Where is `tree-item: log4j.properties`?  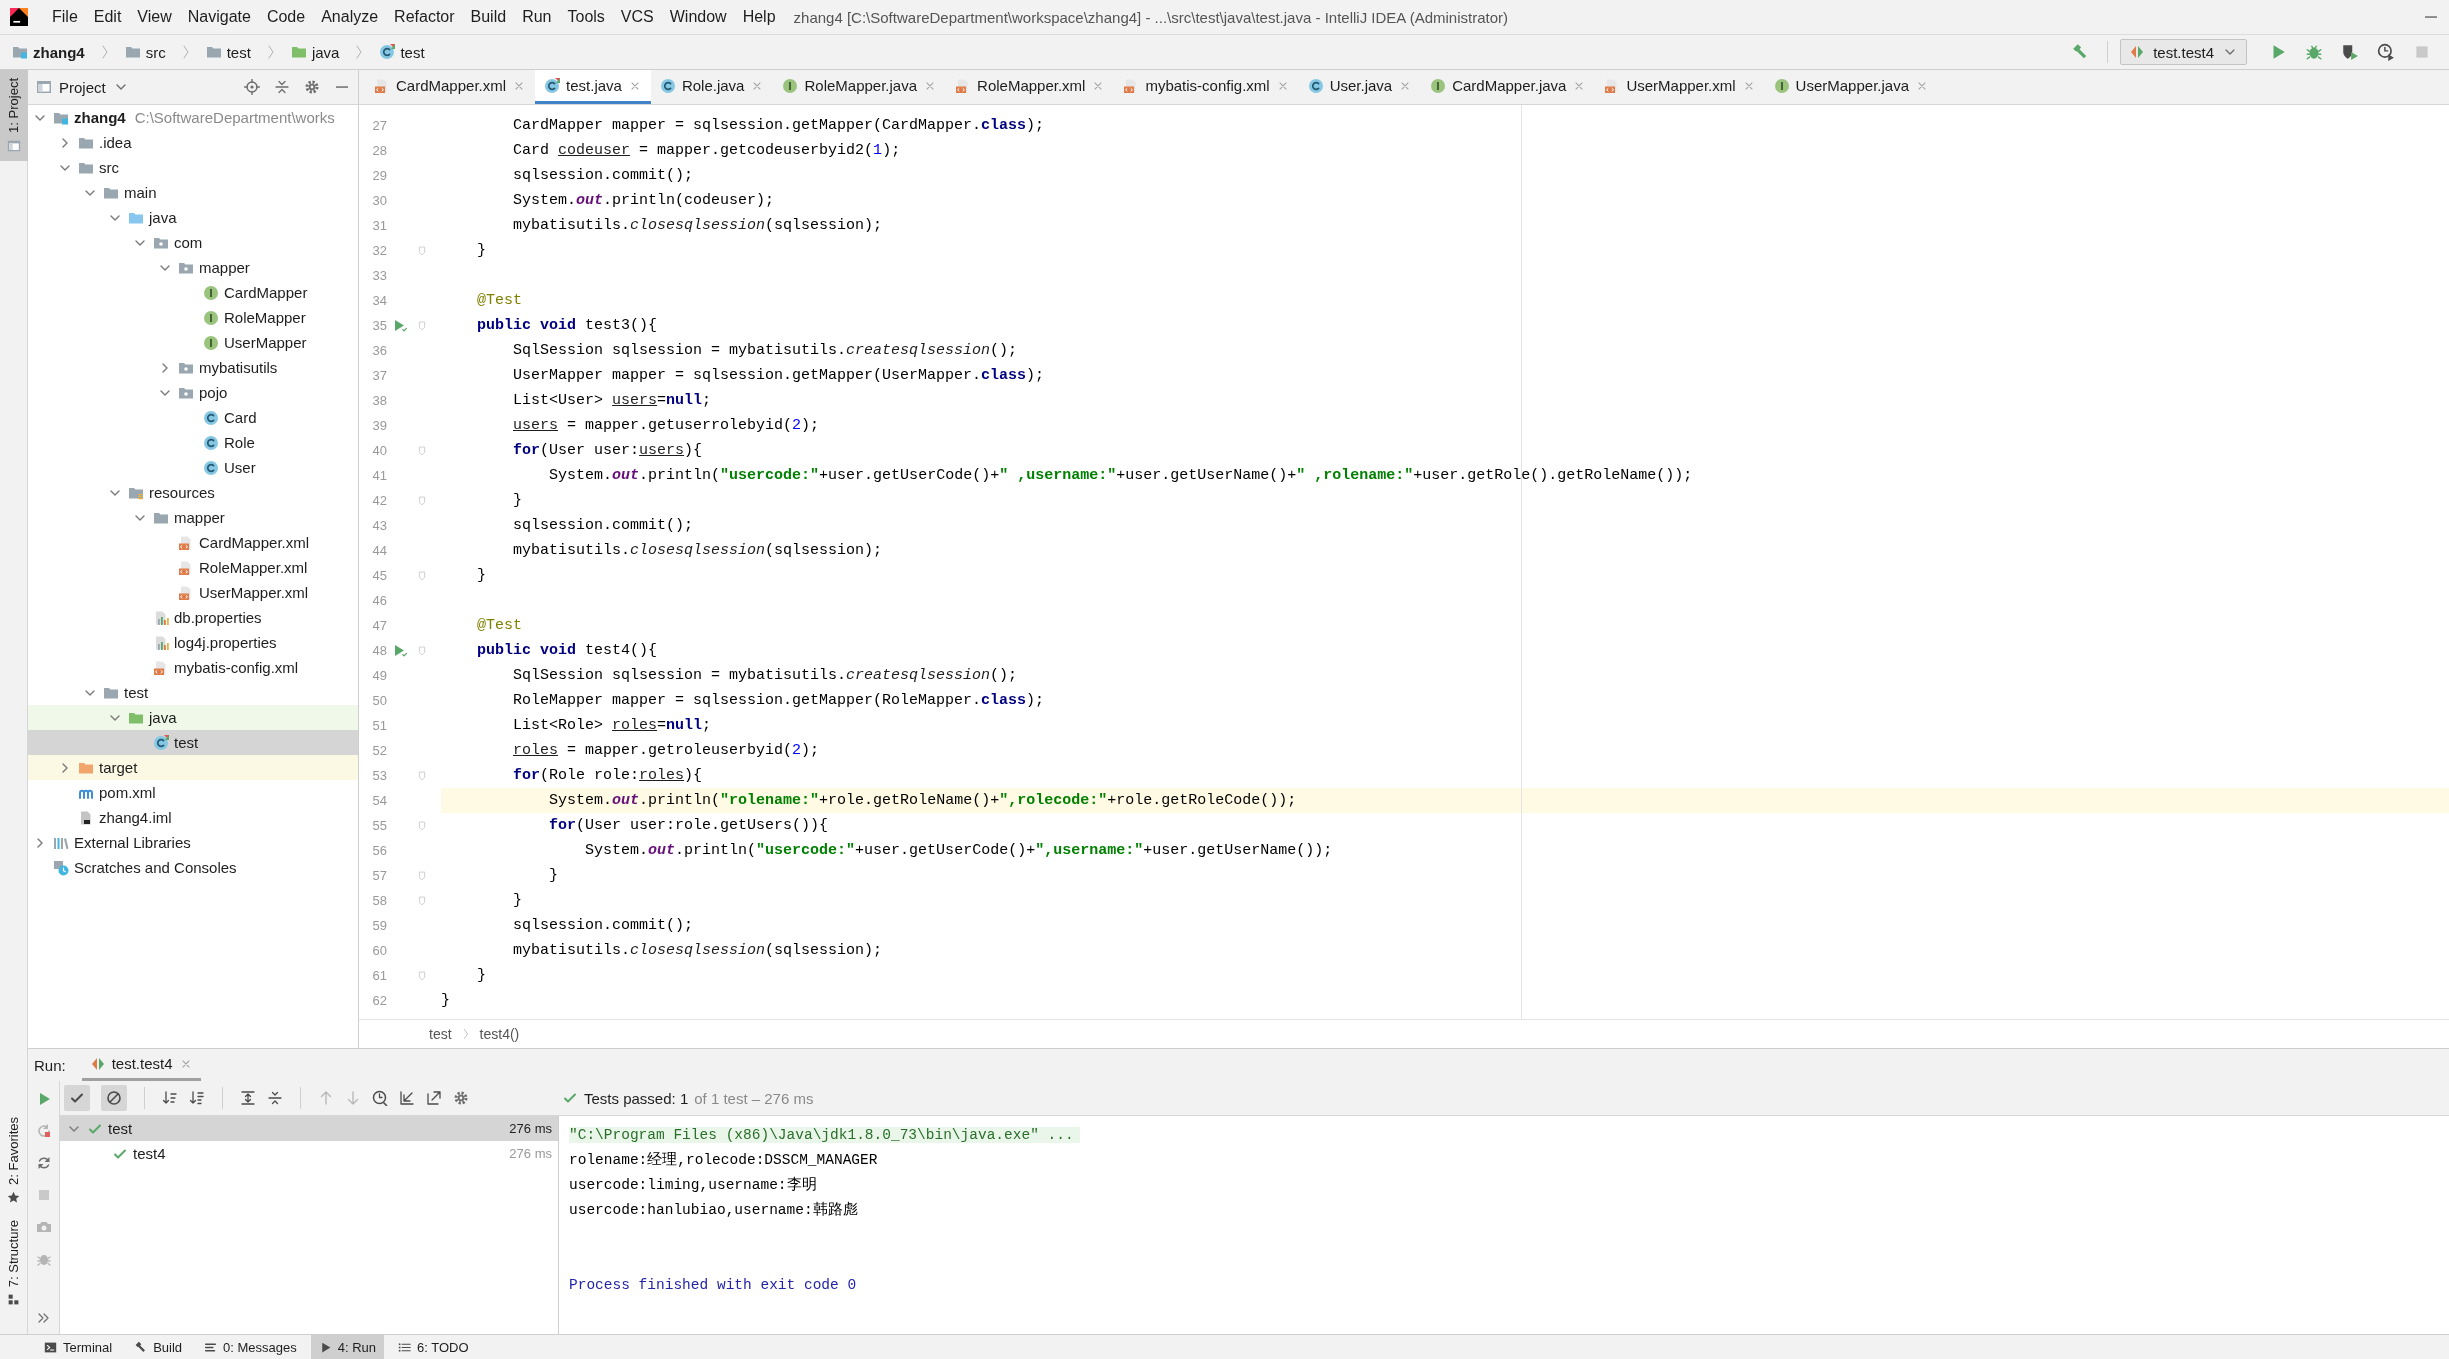
tree-item: log4j.properties is located at coordinates (193, 642).